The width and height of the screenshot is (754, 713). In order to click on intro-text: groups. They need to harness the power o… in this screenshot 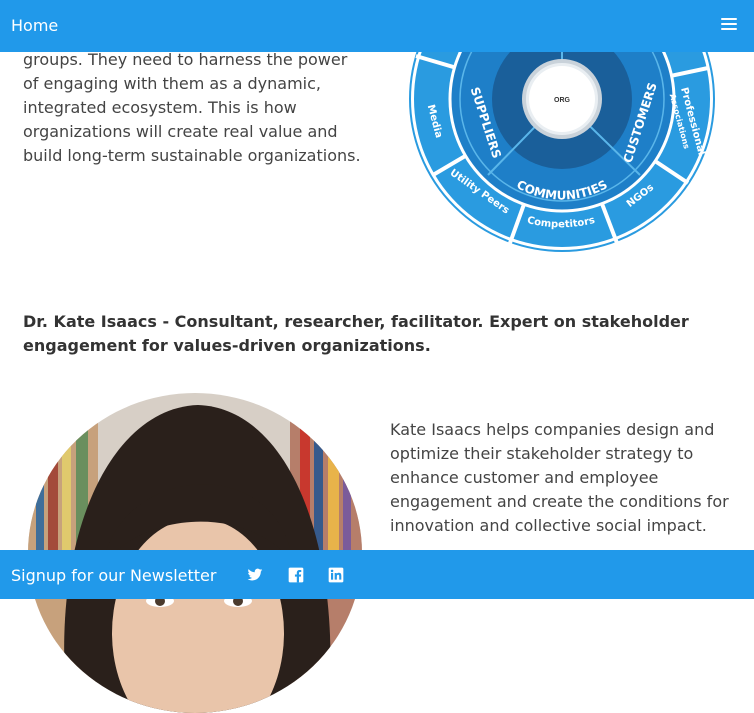, I will do `click(192, 107)`.